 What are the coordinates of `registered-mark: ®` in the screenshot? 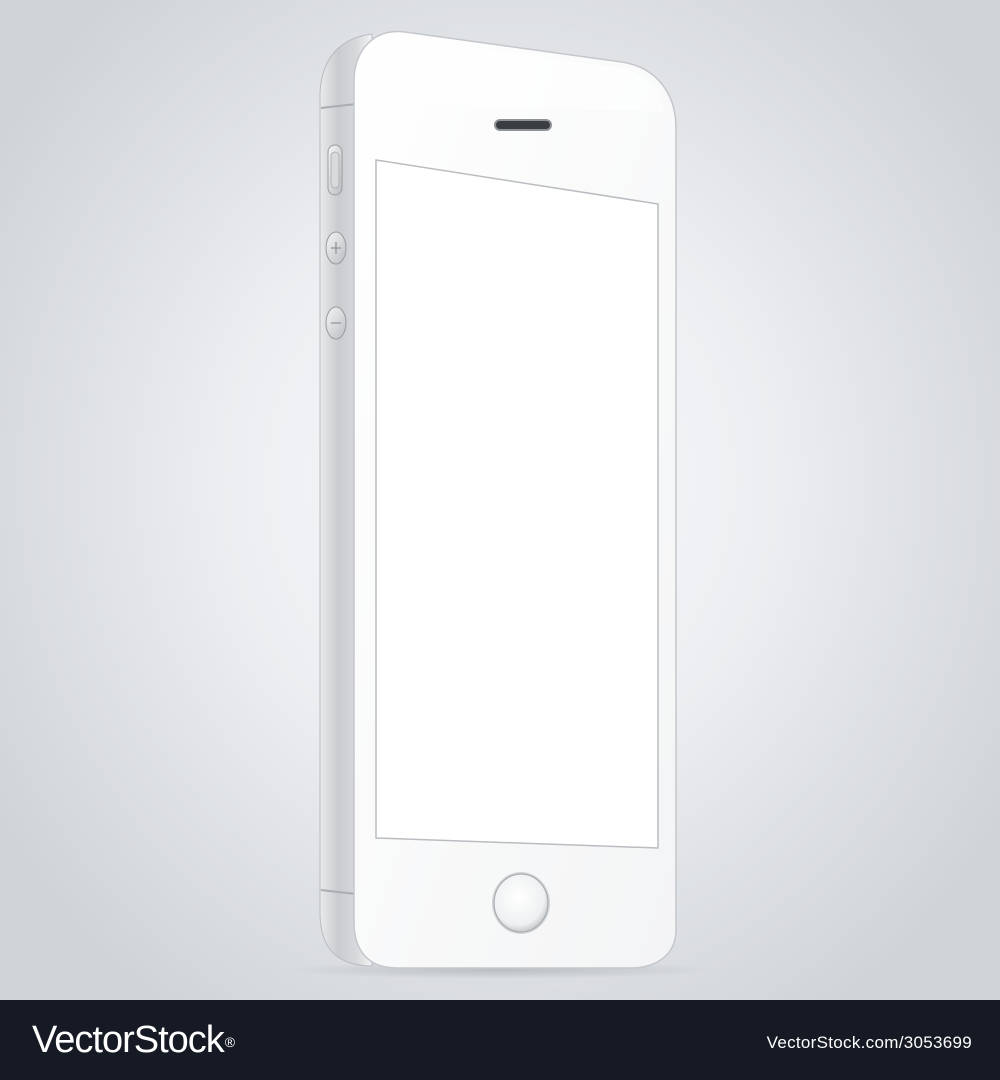 It's located at (229, 1042).